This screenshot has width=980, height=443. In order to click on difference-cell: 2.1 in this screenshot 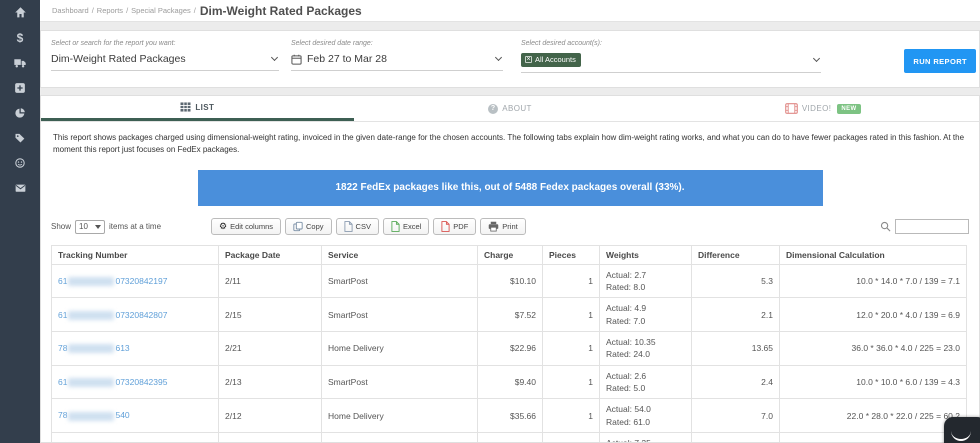, I will do `click(735, 315)`.